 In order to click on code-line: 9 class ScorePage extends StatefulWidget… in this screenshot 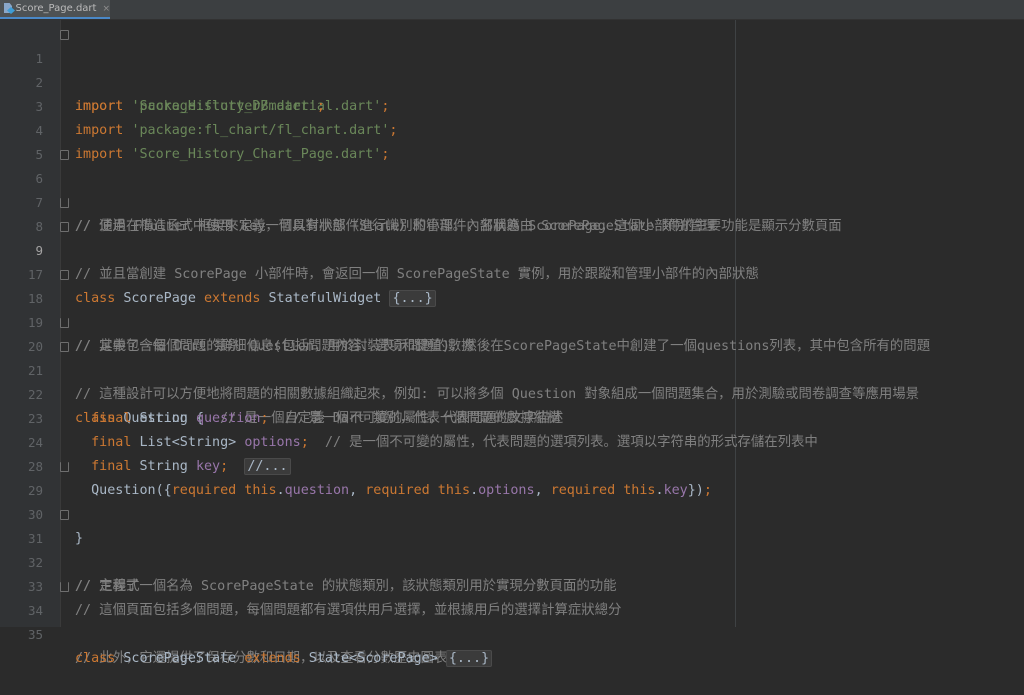, I will do `click(512, 261)`.